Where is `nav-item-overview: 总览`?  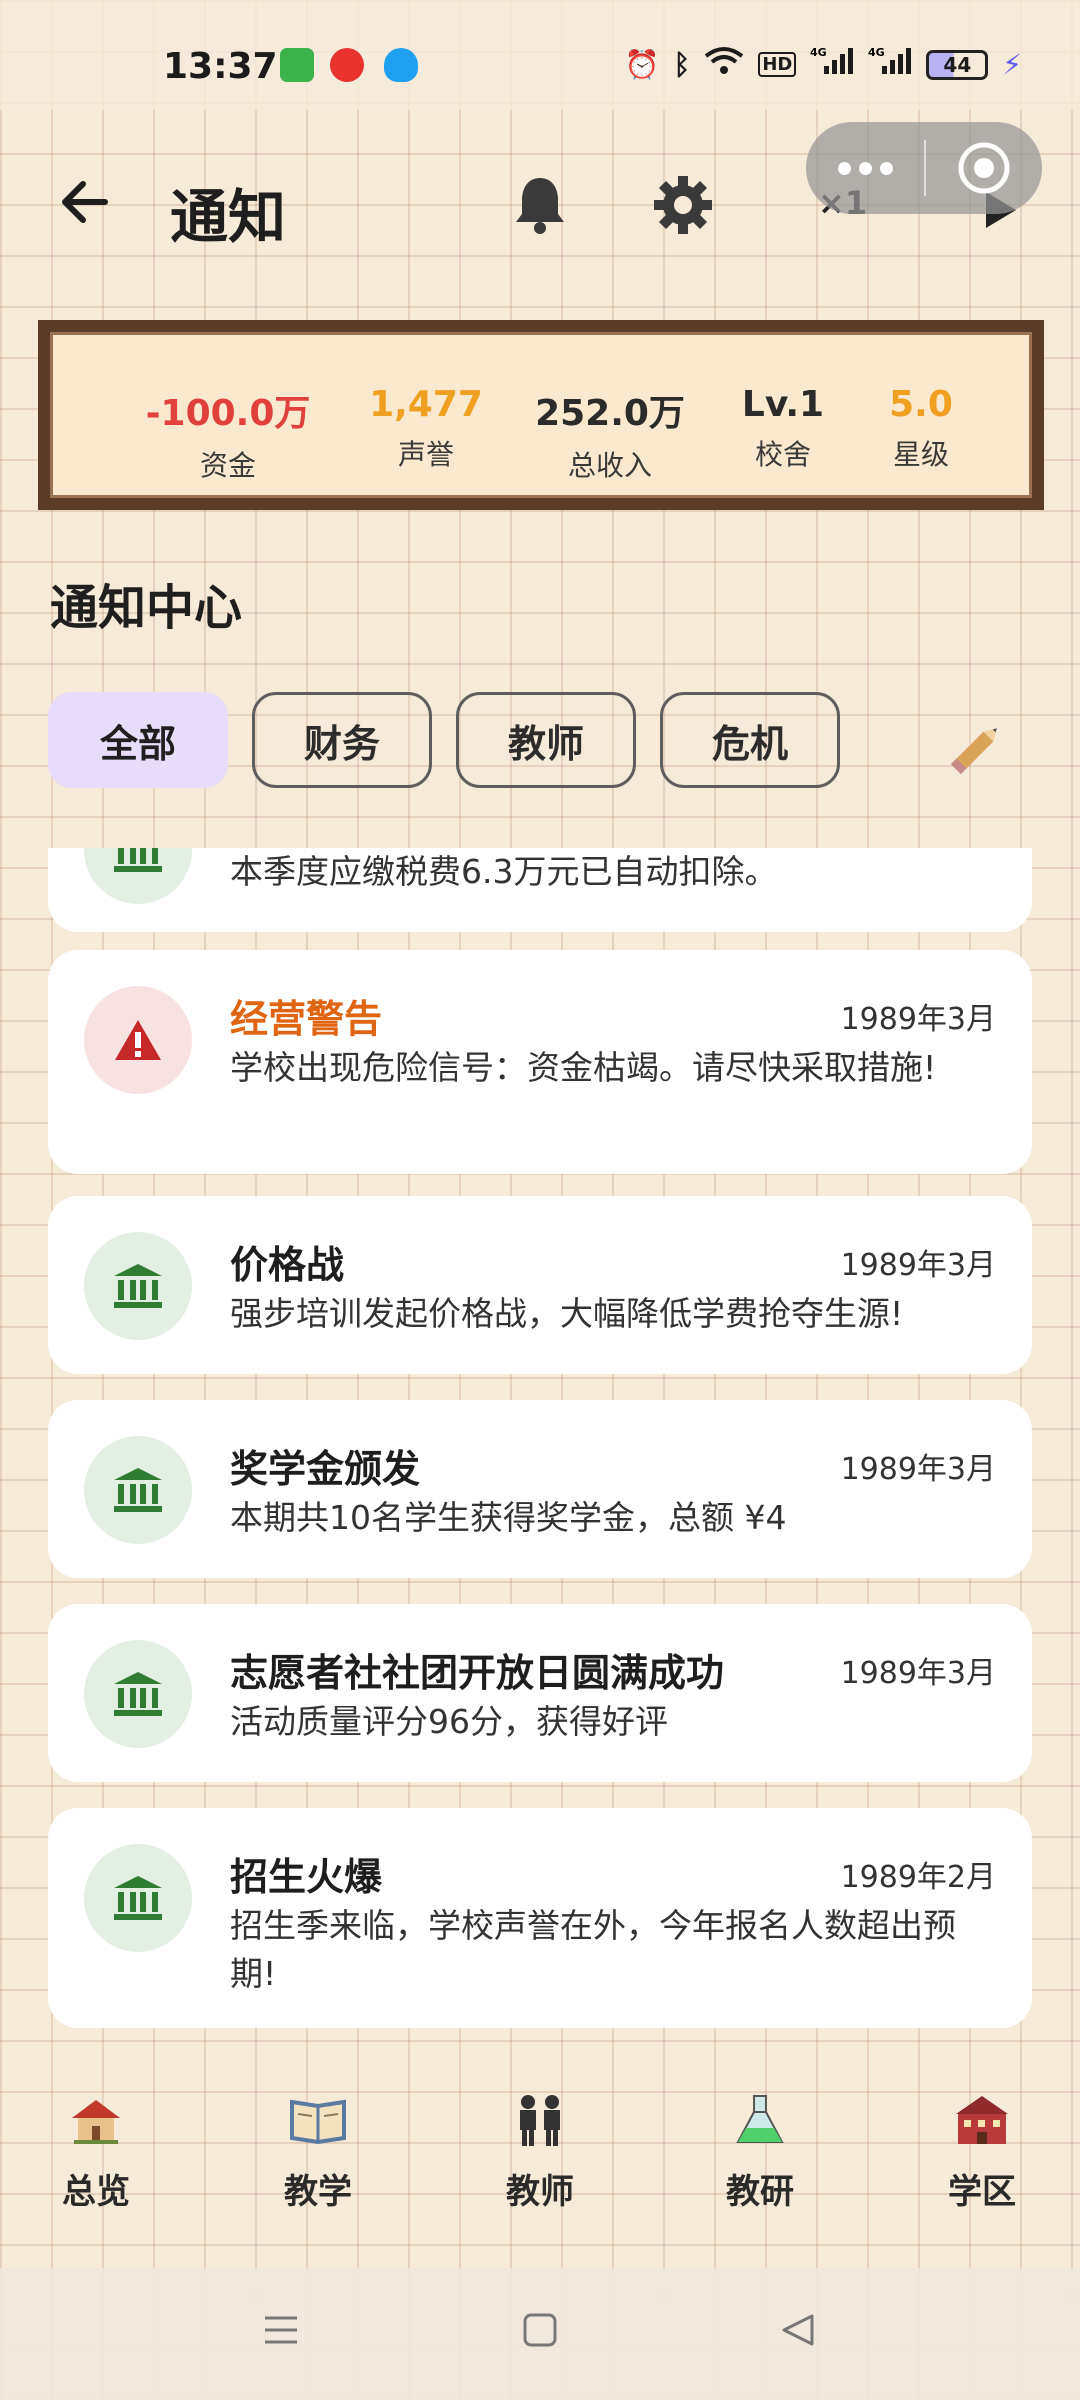
nav-item-overview: 总览 is located at coordinates (96, 2152).